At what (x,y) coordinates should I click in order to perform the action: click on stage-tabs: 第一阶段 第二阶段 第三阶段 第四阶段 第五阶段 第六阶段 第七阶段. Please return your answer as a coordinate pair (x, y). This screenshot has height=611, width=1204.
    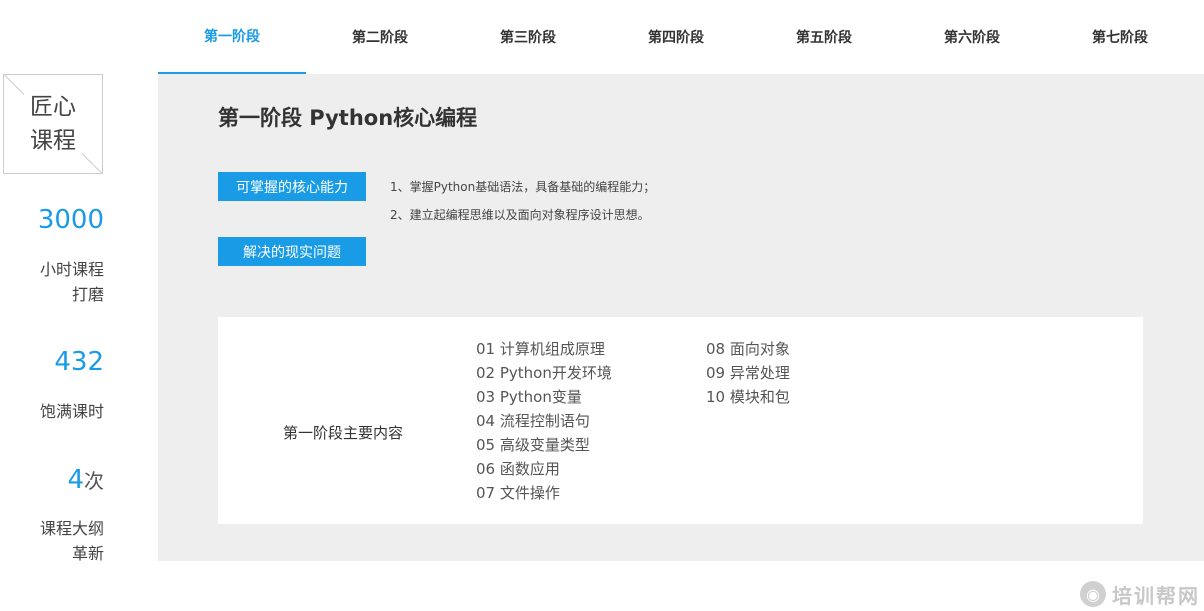
    Looking at the image, I should click on (681, 37).